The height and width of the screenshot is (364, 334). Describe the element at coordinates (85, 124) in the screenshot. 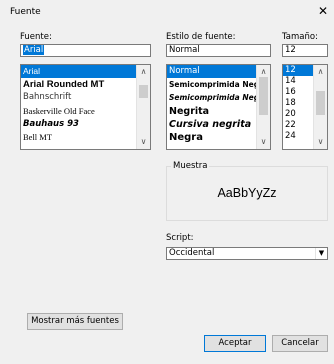

I see `font-item-bauhaus-93: Bauhaus 93` at that location.